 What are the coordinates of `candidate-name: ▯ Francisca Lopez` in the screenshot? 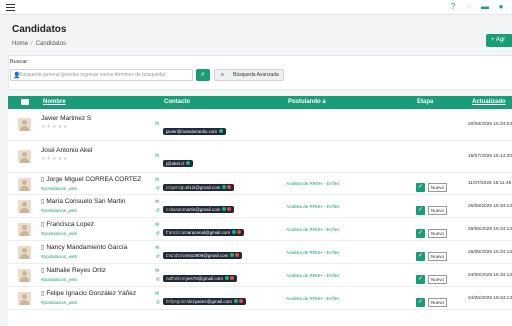 It's located at (67, 224).